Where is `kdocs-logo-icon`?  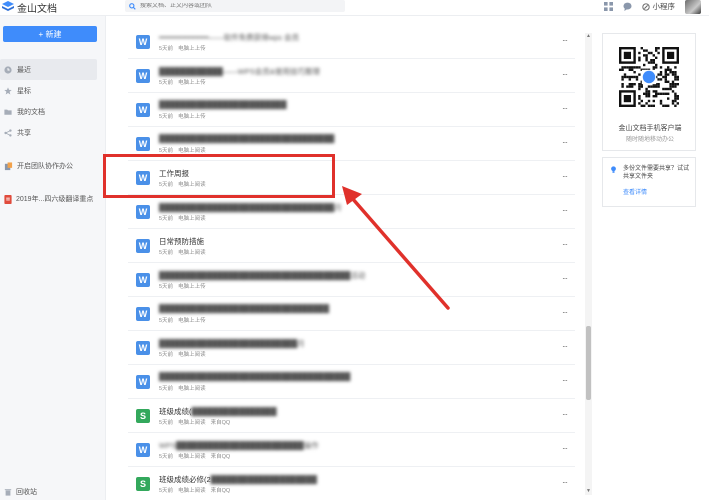 kdocs-logo-icon is located at coordinates (8, 6).